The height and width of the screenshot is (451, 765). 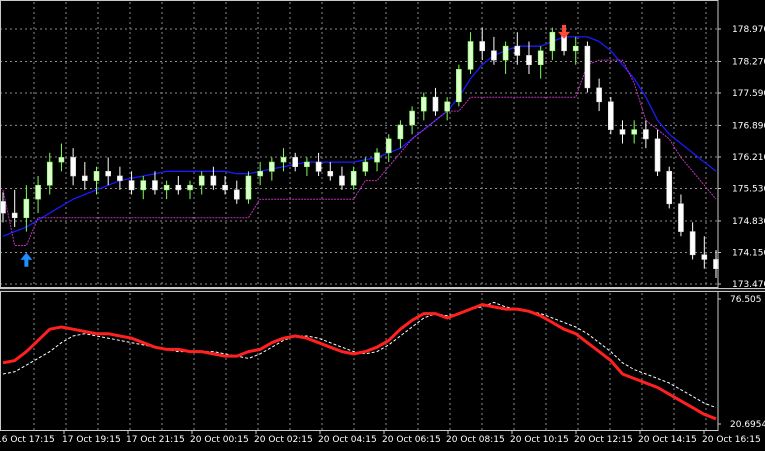 I want to click on time-axis-label: 16 Oct 17:15, so click(x=27, y=440).